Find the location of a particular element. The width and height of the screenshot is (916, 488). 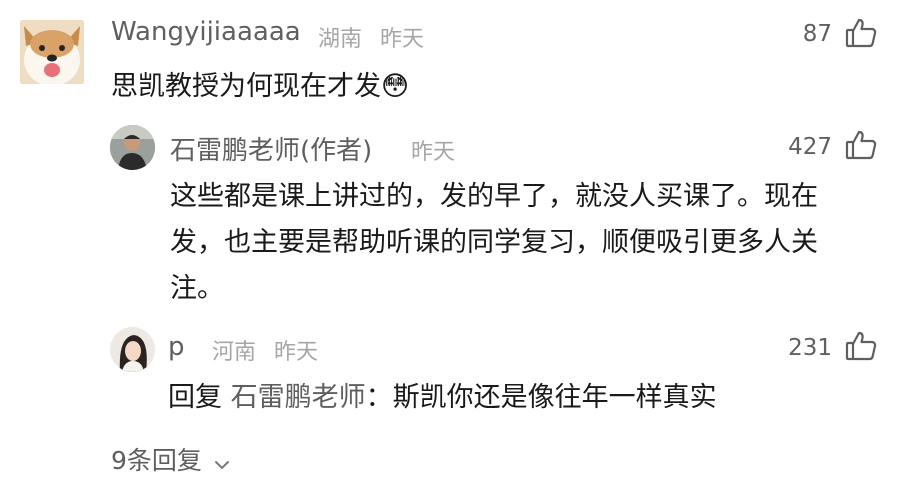

view-more-replies-button: 9条回复 is located at coordinates (170, 459).